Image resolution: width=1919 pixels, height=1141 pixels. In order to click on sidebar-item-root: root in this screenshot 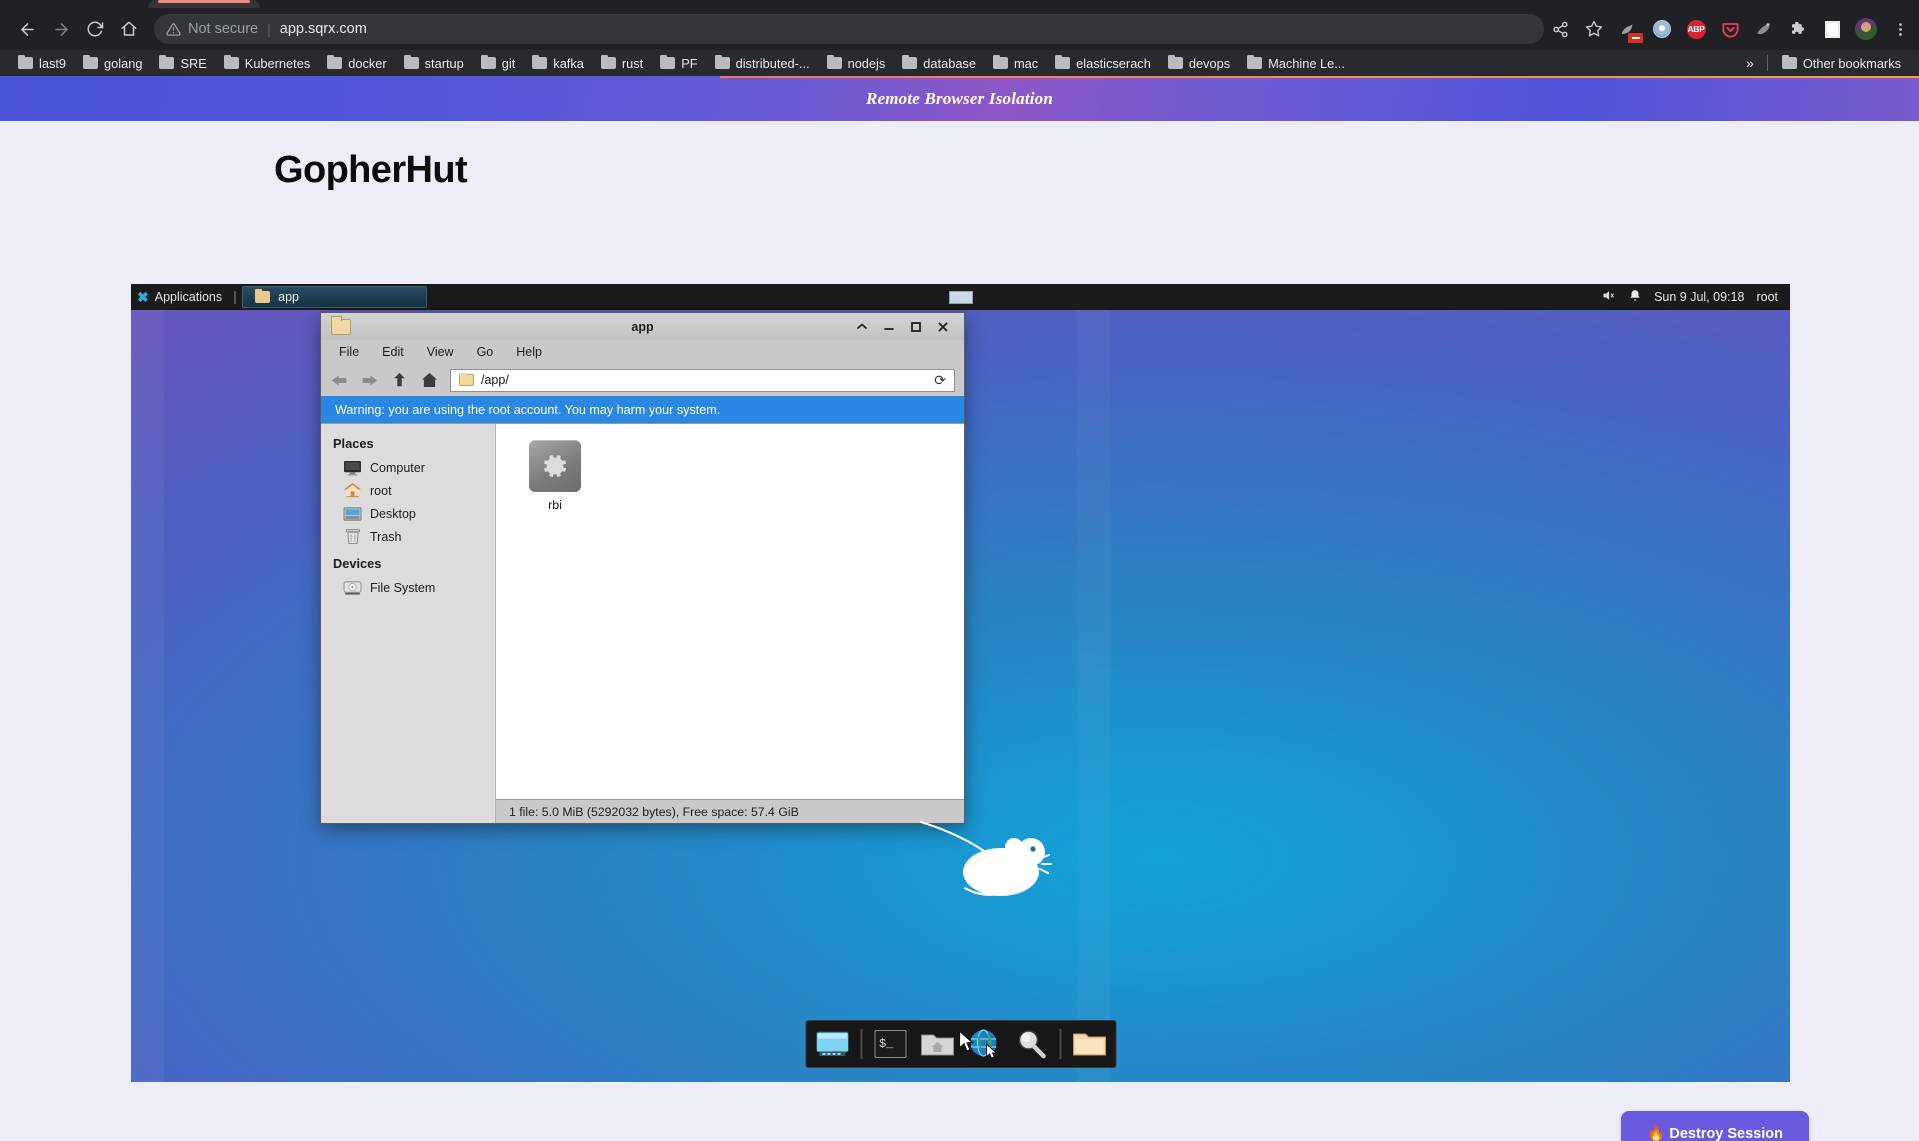, I will do `click(408, 490)`.